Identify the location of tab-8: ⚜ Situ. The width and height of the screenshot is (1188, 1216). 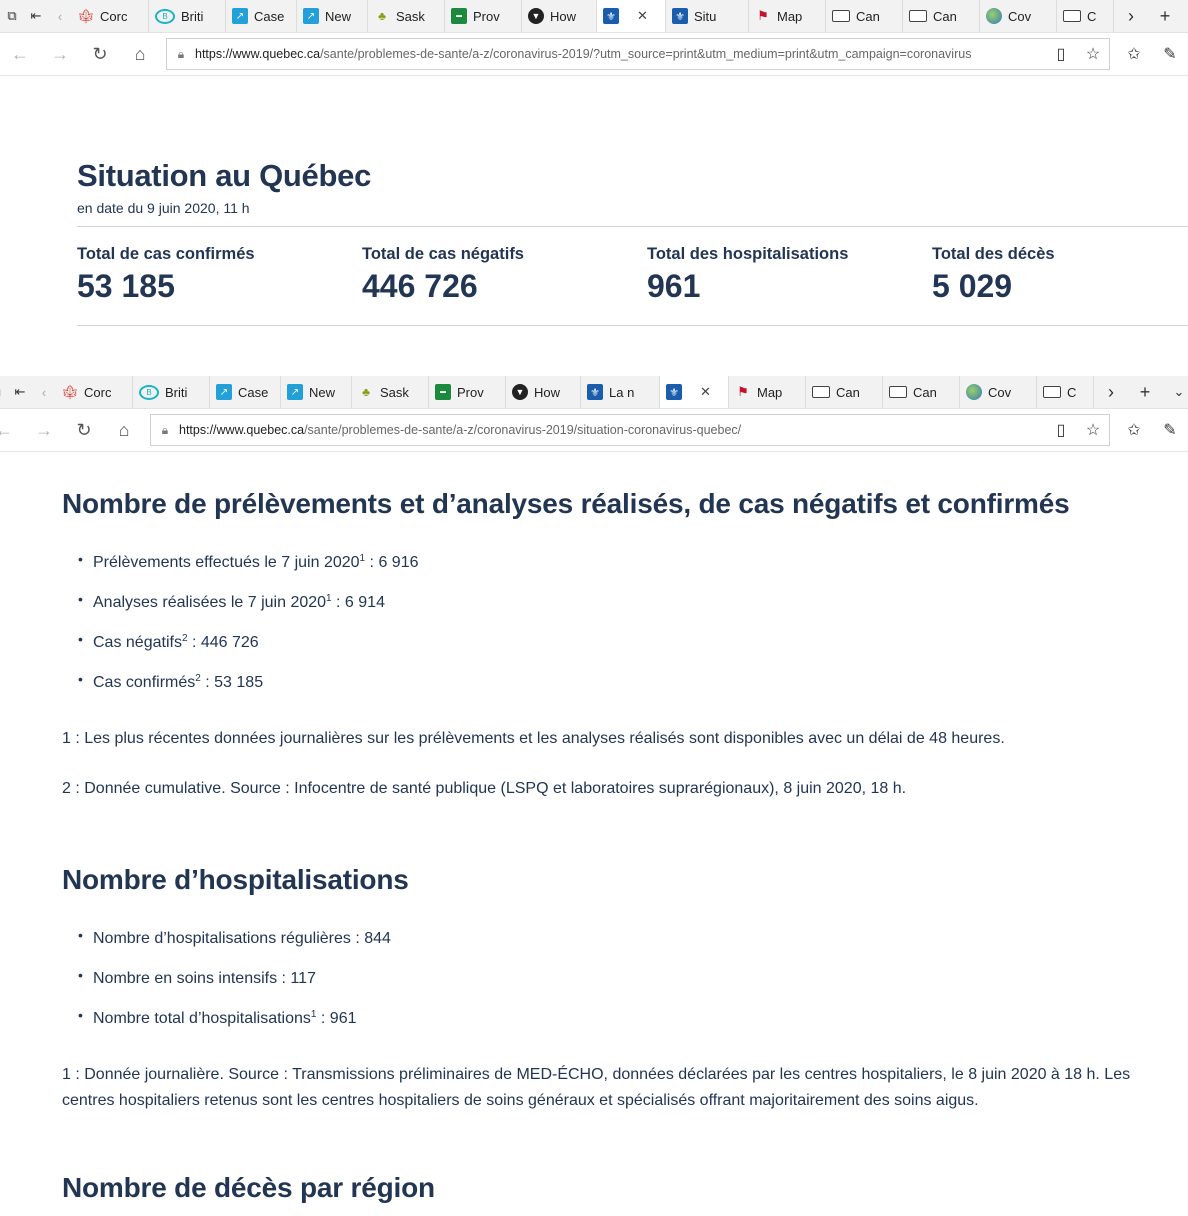
(707, 16).